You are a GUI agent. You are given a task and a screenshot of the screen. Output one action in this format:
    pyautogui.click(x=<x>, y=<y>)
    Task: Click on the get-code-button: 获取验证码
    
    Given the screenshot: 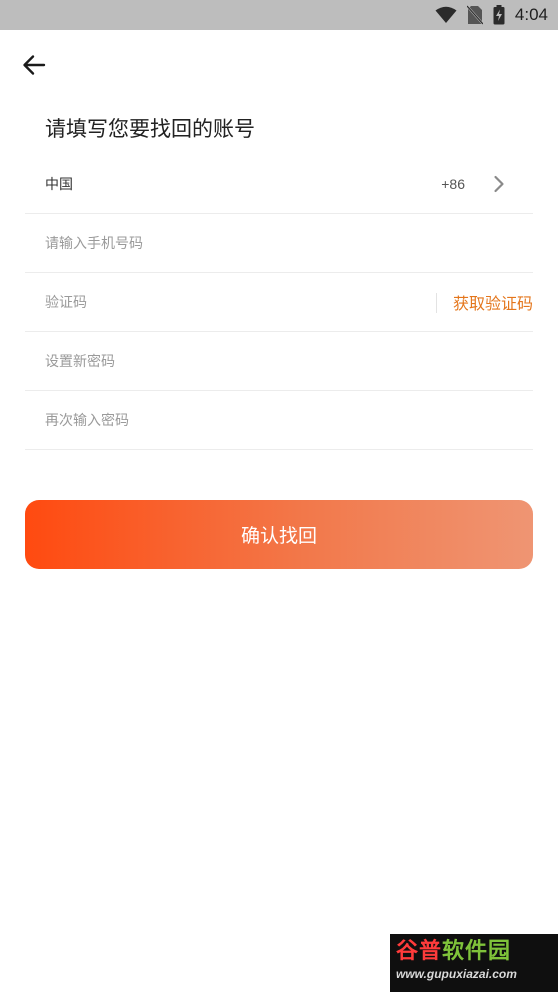 What is the action you would take?
    pyautogui.click(x=493, y=302)
    